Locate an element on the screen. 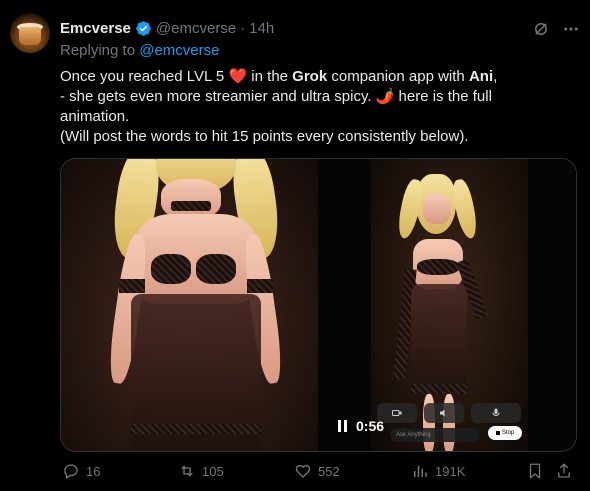 Image resolution: width=590 pixels, height=491 pixels. like-count: 552 is located at coordinates (329, 471).